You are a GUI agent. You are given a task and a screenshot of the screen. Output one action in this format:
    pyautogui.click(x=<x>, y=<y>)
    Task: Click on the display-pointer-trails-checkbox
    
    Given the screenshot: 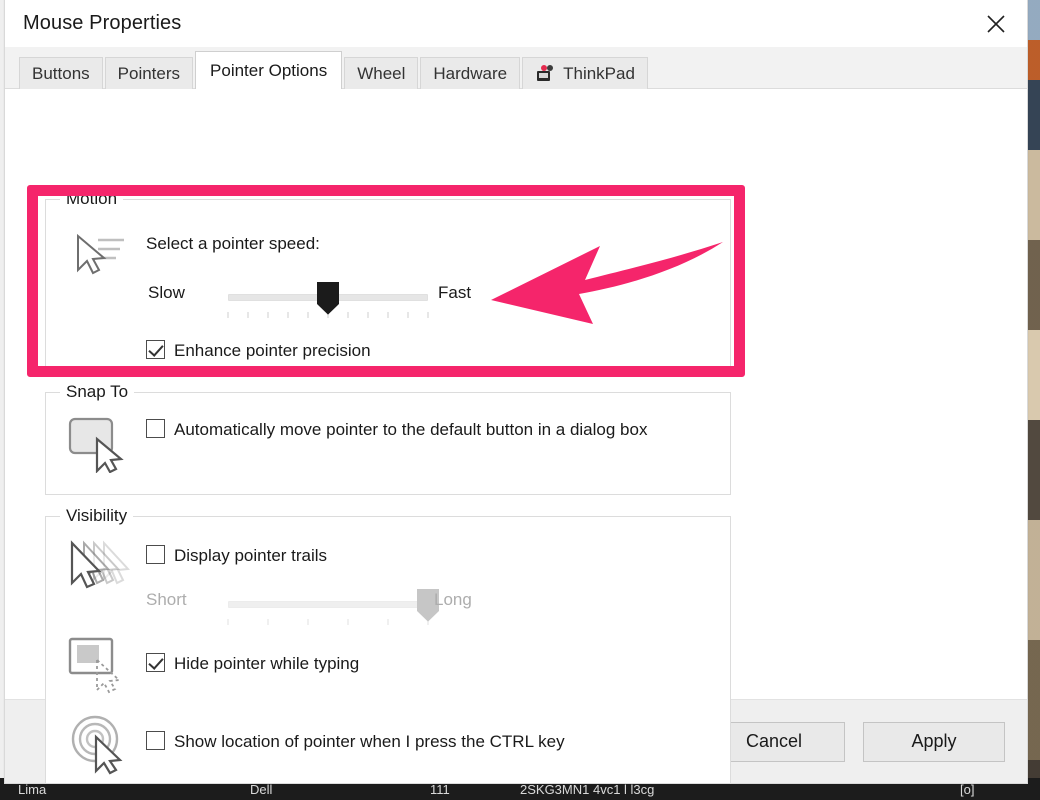 What is the action you would take?
    pyautogui.click(x=155, y=554)
    